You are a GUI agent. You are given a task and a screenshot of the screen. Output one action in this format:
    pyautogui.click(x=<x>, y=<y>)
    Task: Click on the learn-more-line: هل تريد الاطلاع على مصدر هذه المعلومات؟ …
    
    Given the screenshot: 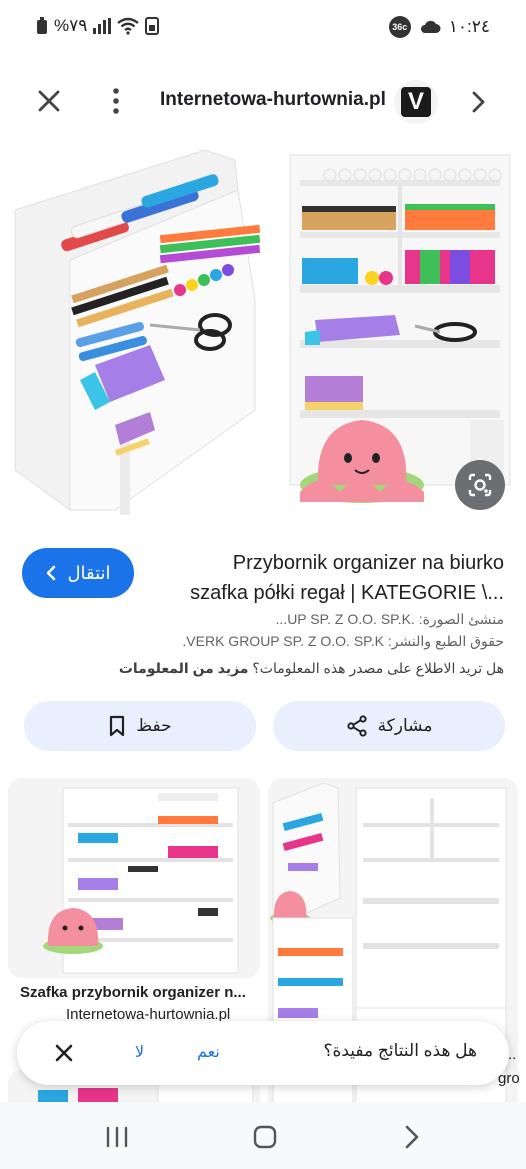 What is the action you would take?
    pyautogui.click(x=311, y=668)
    